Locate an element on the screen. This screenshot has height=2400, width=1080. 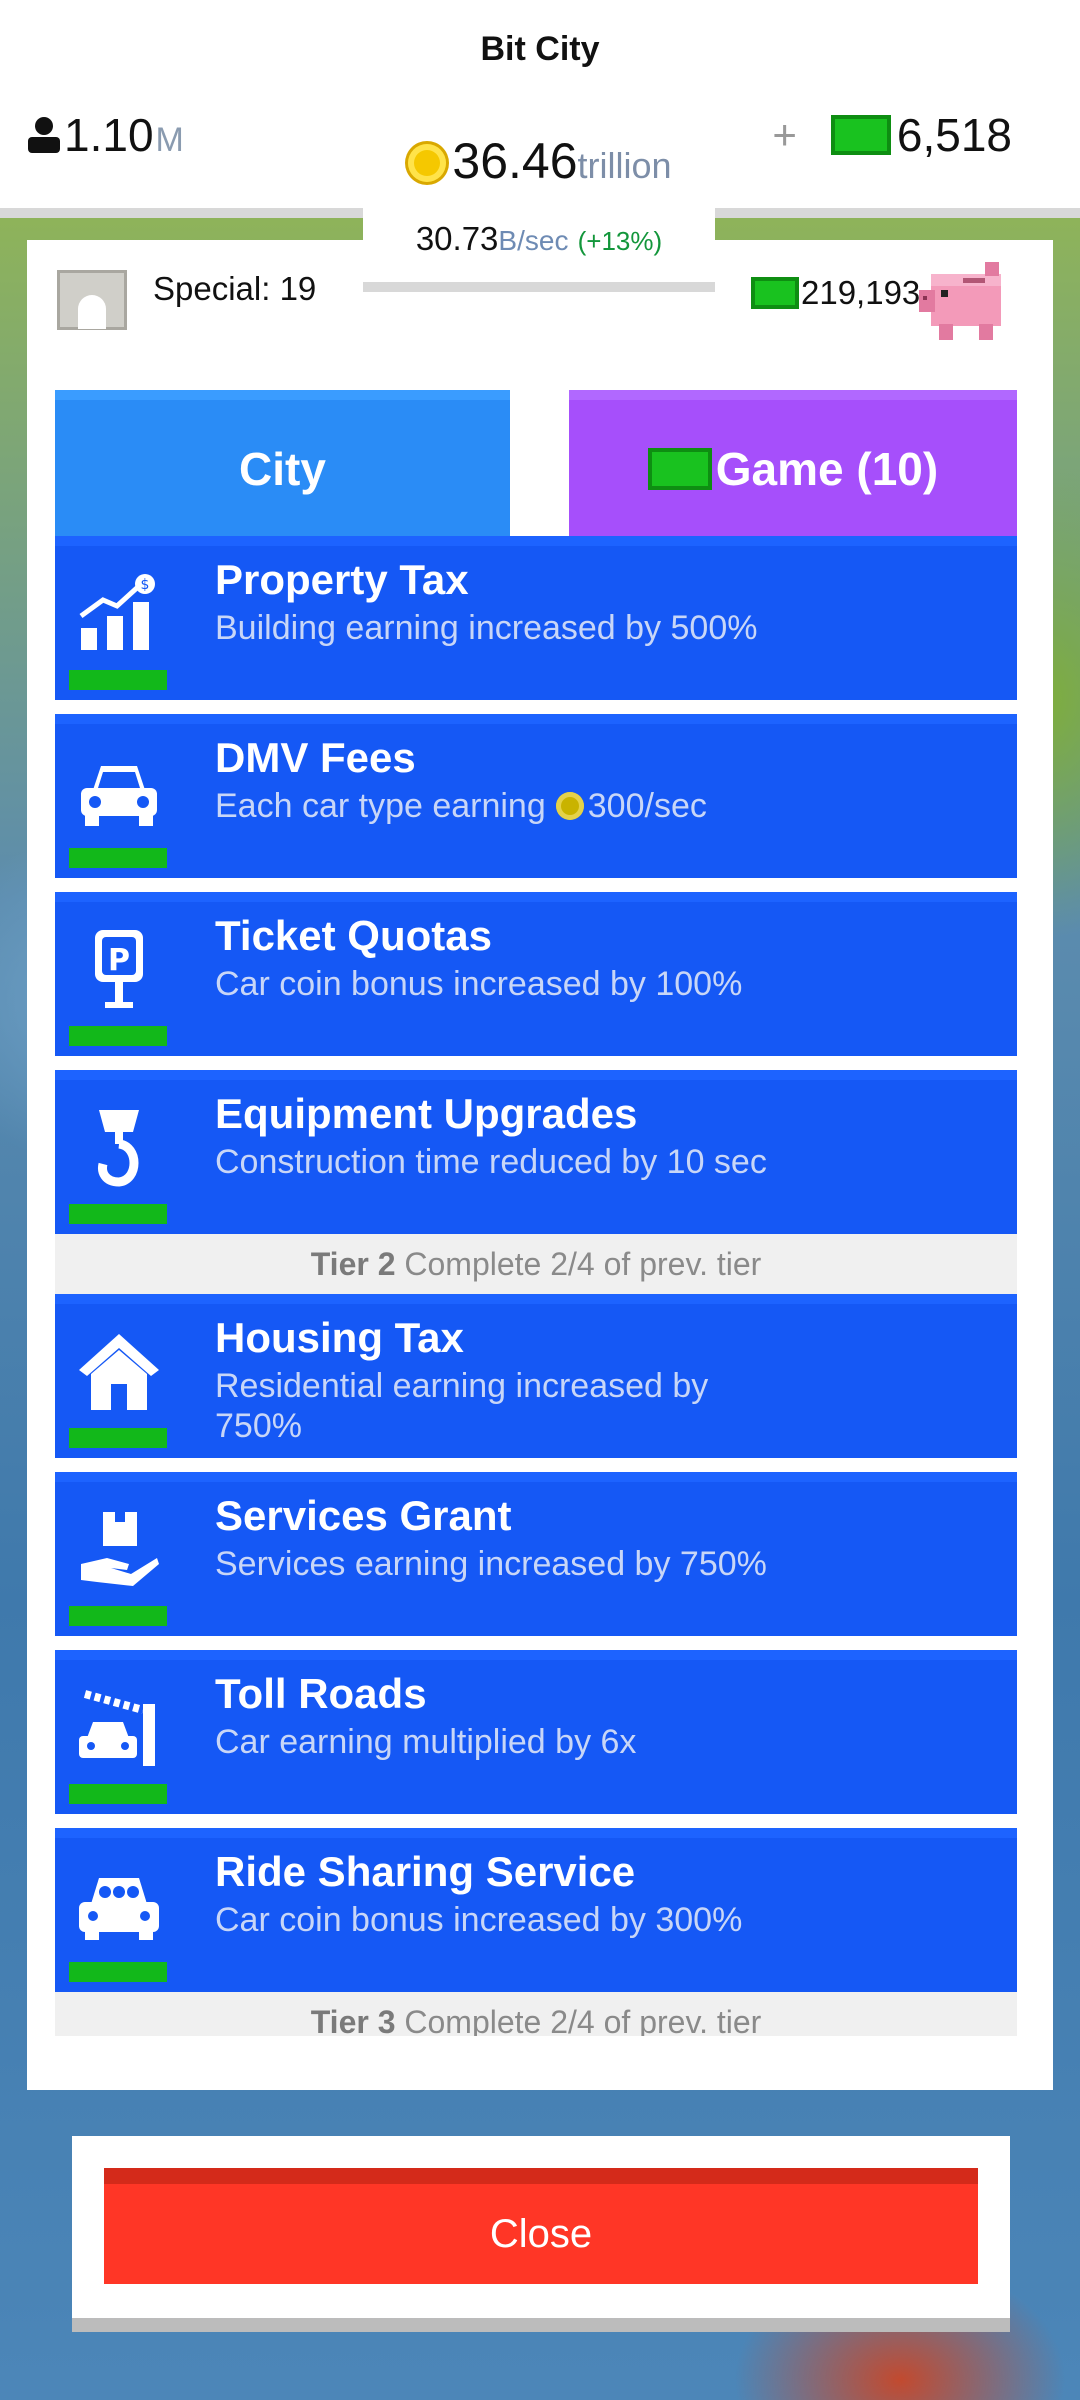
upgrade-desc: Building earning increased by 500% is located at coordinates (486, 628).